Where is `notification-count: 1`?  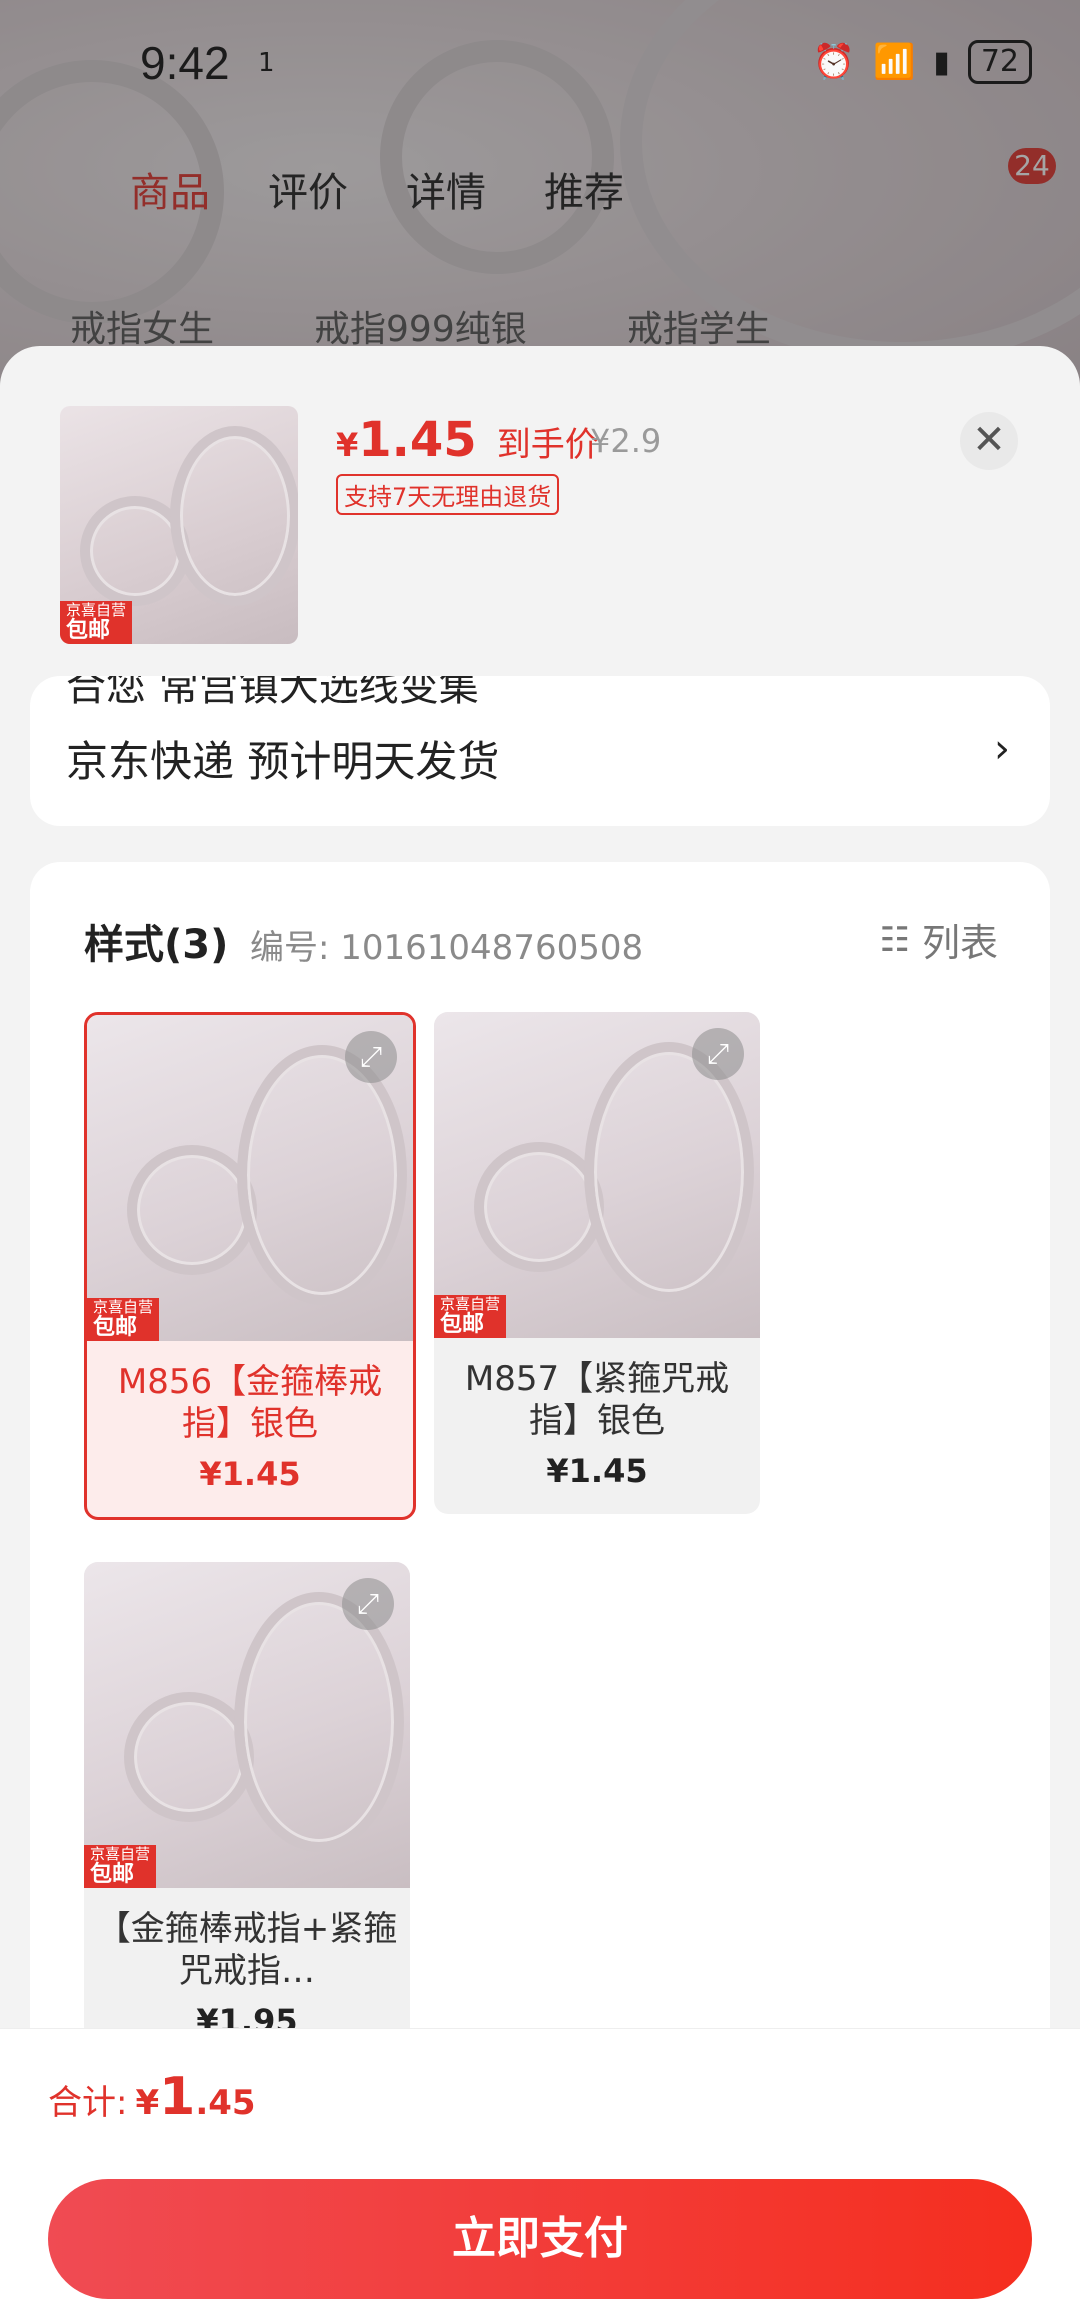
notification-count: 1 is located at coordinates (266, 63).